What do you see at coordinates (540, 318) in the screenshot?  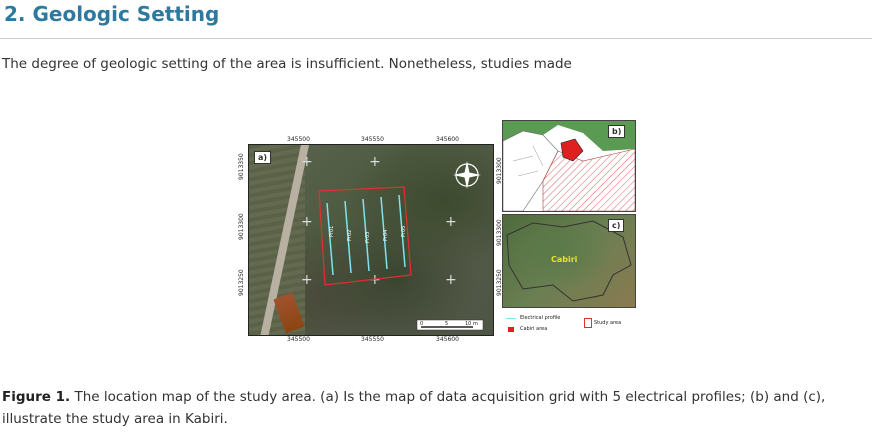 I see `legend-electrical-profile: Electrical profile` at bounding box center [540, 318].